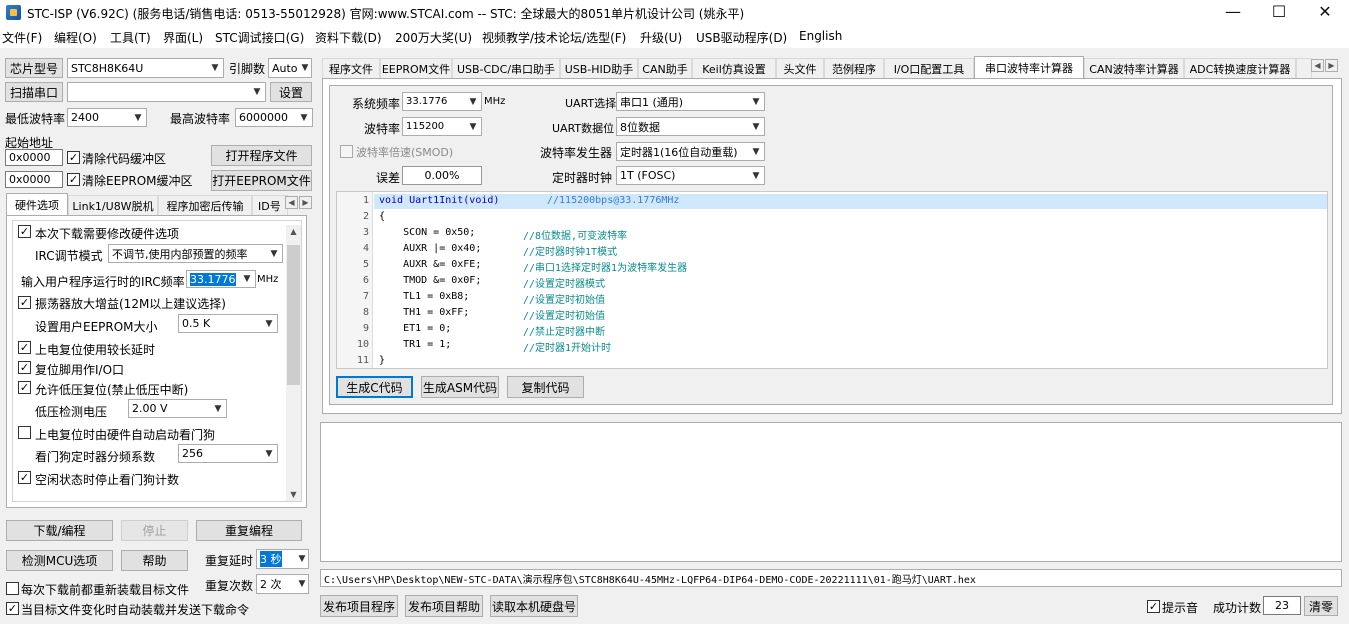  What do you see at coordinates (34, 179) in the screenshot?
I see `eeprom-address-input: 0x0000` at bounding box center [34, 179].